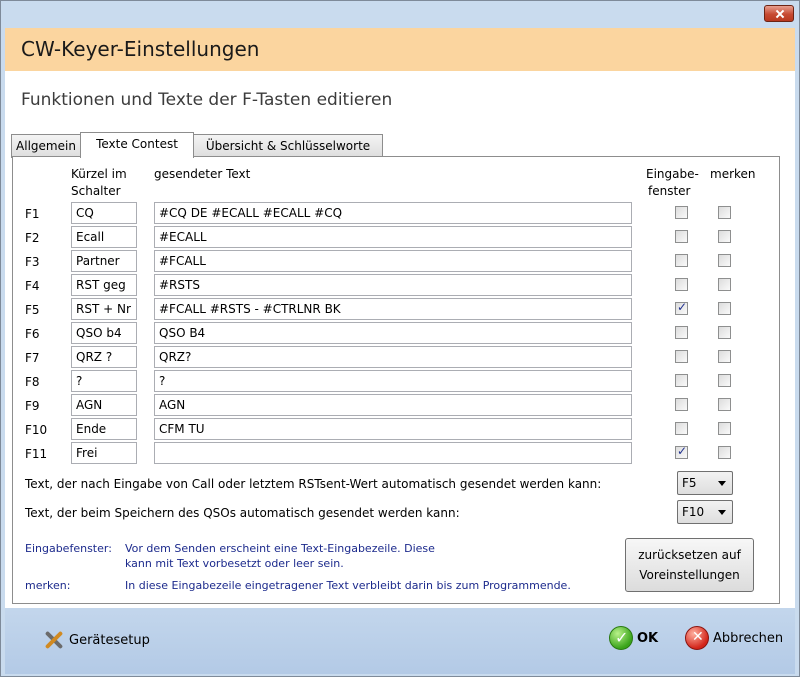 The width and height of the screenshot is (800, 677). I want to click on device-setup-button: Gerätesetup, so click(95, 640).